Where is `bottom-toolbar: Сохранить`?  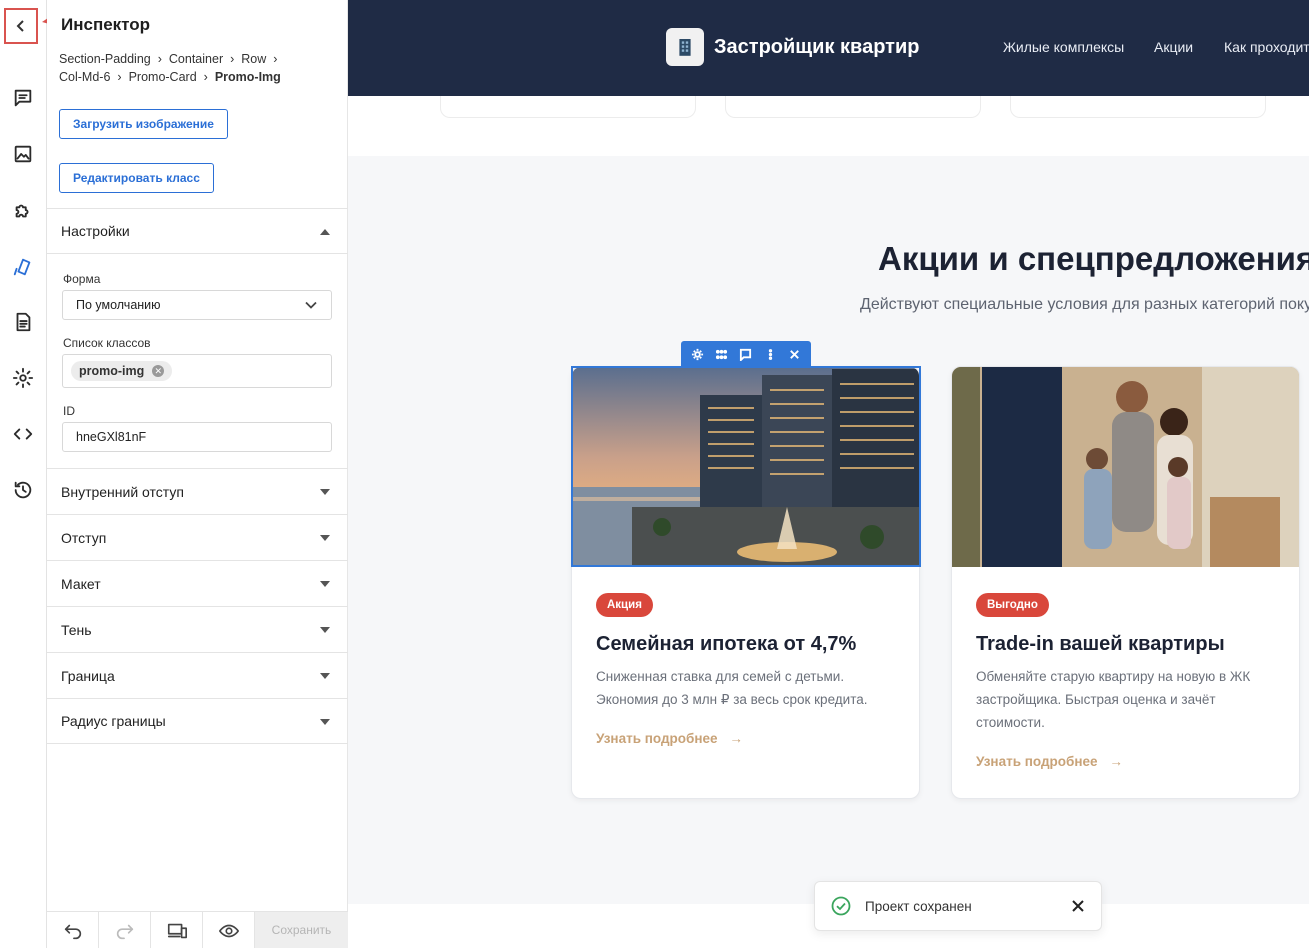
bottom-toolbar: Сохранить is located at coordinates (197, 929).